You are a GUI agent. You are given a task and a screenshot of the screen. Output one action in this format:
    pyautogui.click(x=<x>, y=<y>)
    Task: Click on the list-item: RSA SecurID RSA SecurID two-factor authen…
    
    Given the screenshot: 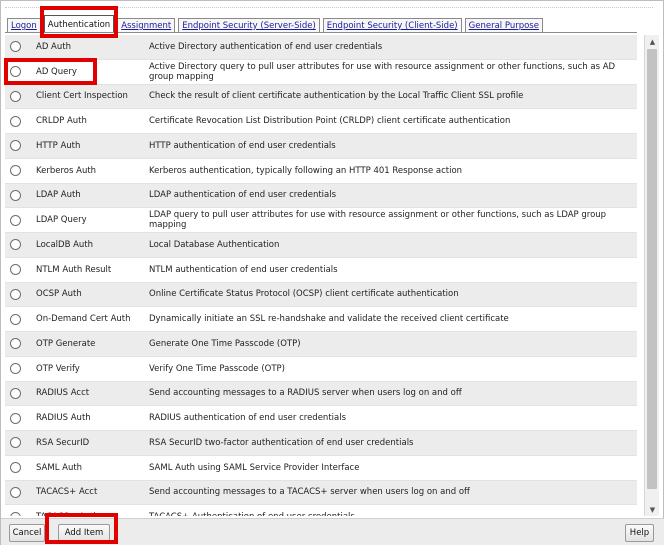 What is the action you would take?
    pyautogui.click(x=321, y=443)
    